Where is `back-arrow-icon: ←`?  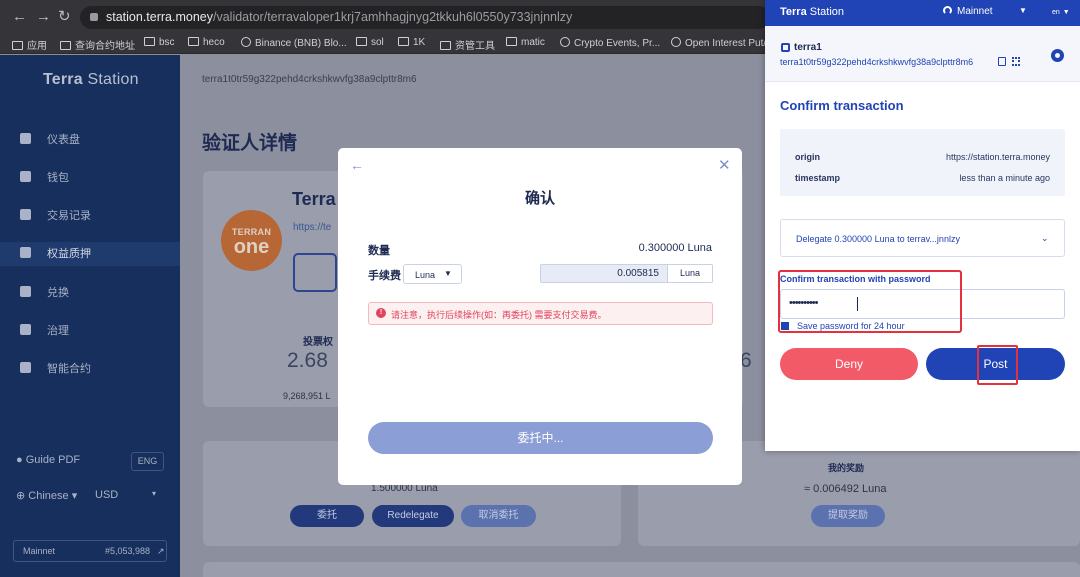
back-arrow-icon: ← is located at coordinates (357, 165).